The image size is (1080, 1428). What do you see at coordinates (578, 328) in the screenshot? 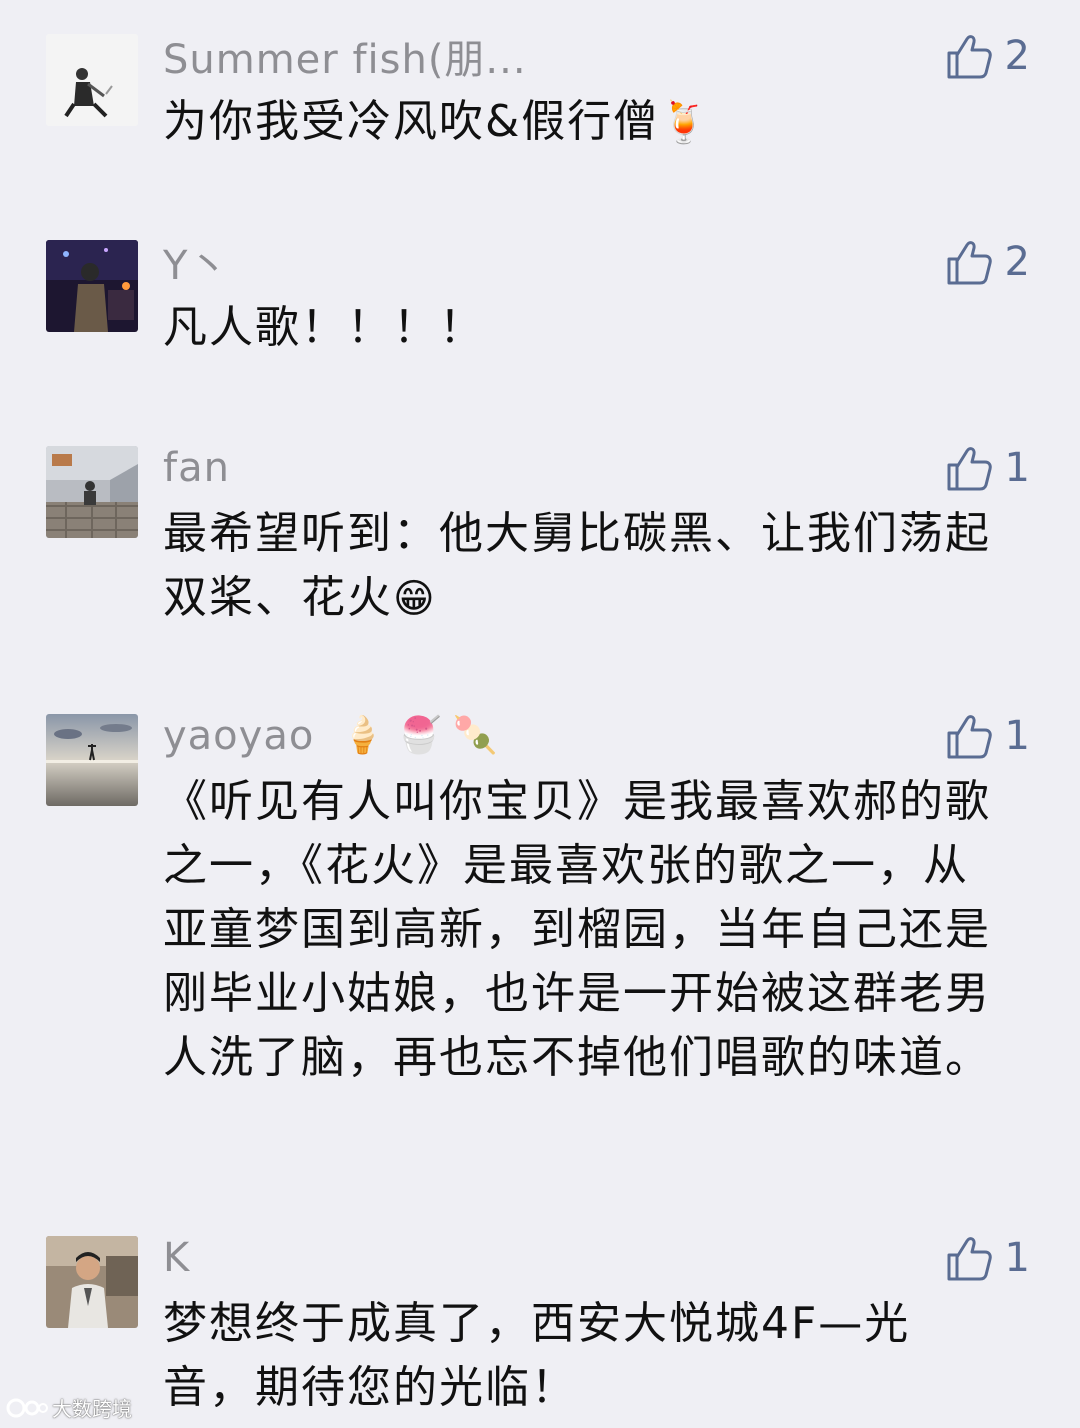
I see `comment-text: 凡人歌！！！！` at bounding box center [578, 328].